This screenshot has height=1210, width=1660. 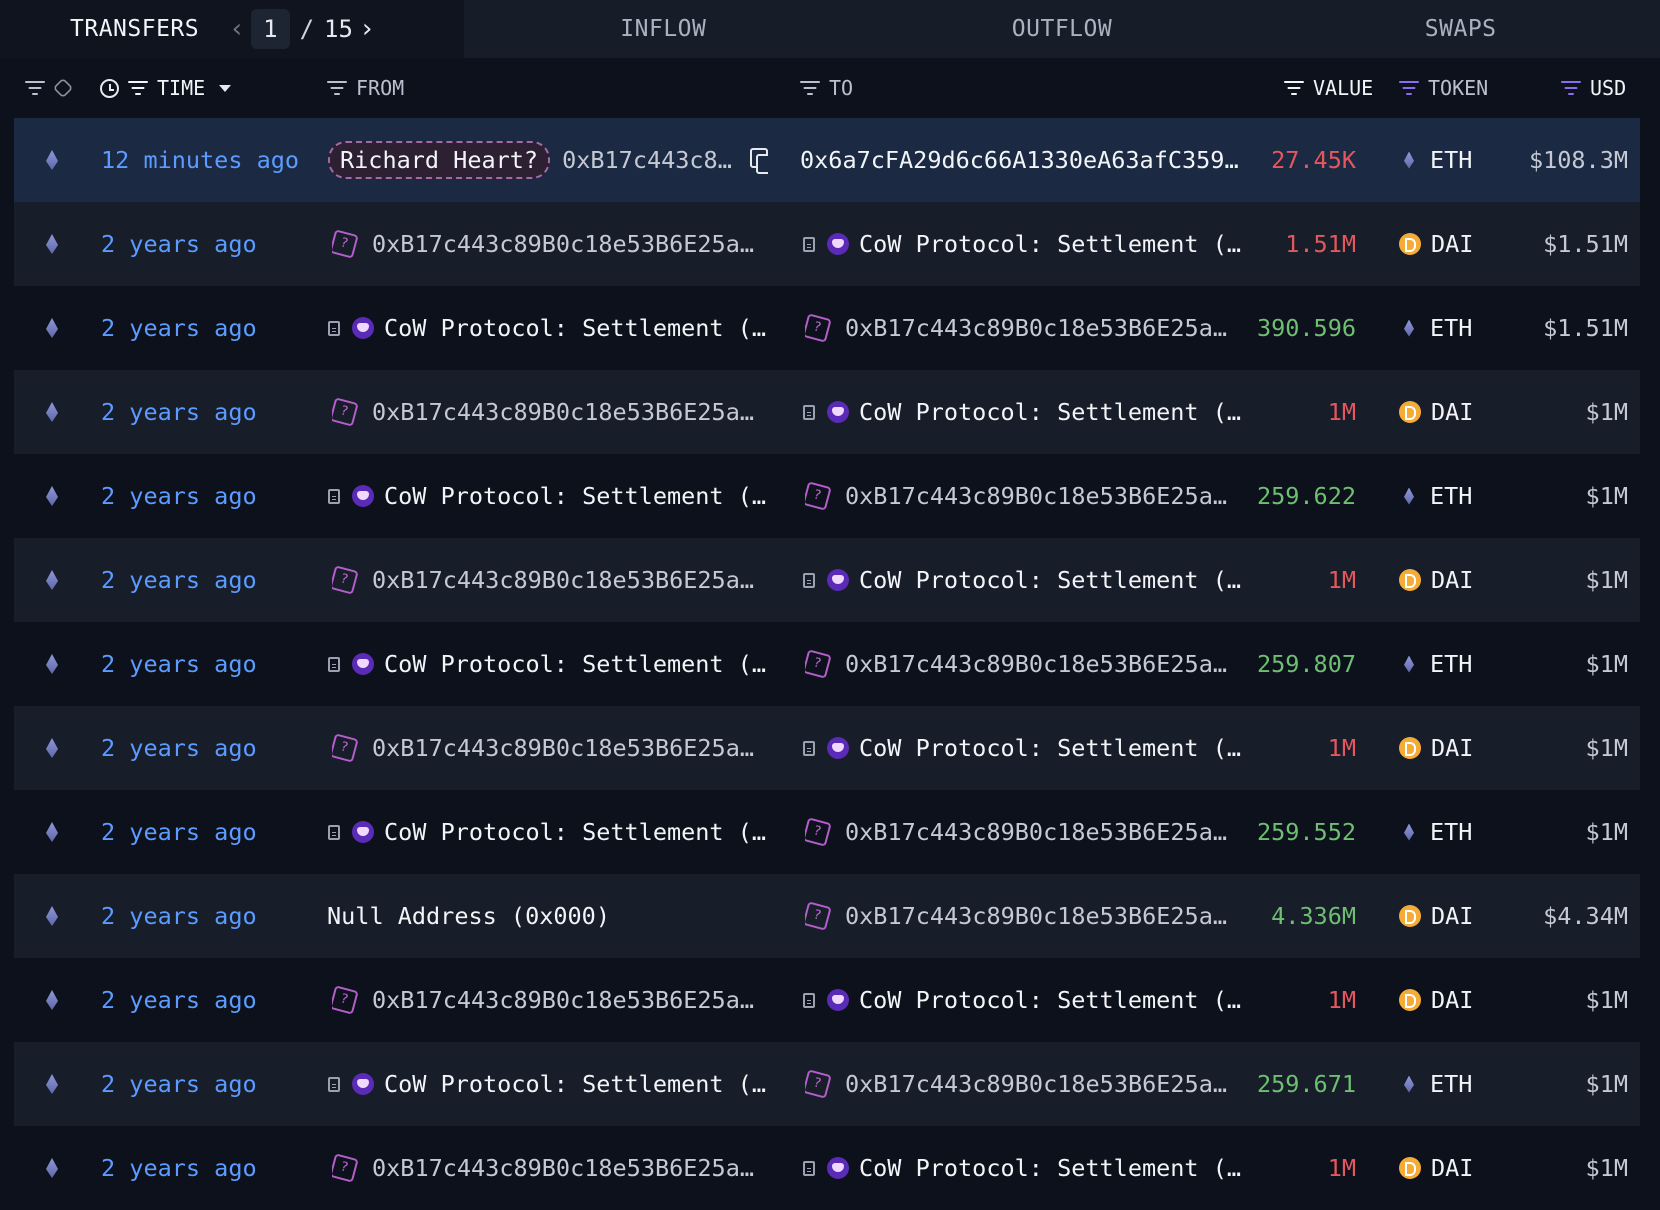 I want to click on copy-icon, so click(x=758, y=161).